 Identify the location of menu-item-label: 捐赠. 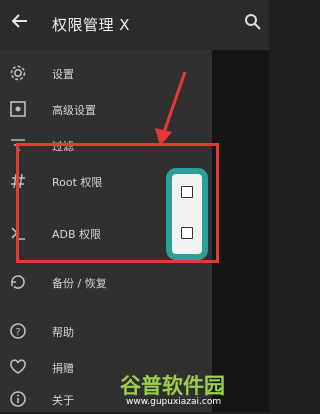
(63, 368).